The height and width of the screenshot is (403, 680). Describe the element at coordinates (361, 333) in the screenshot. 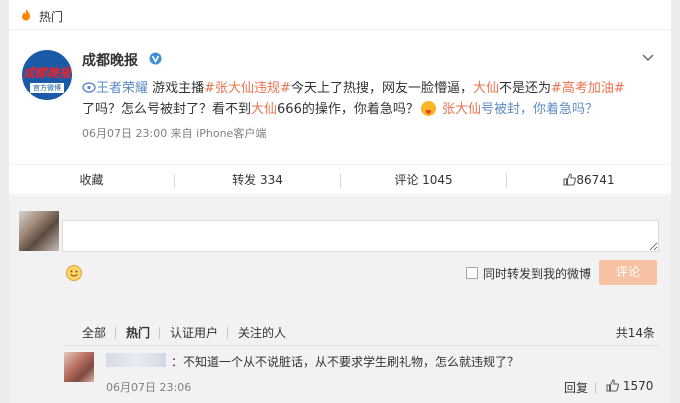

I see `comment-filters: 全部 热门 认证用户 关注的人 共14条` at that location.